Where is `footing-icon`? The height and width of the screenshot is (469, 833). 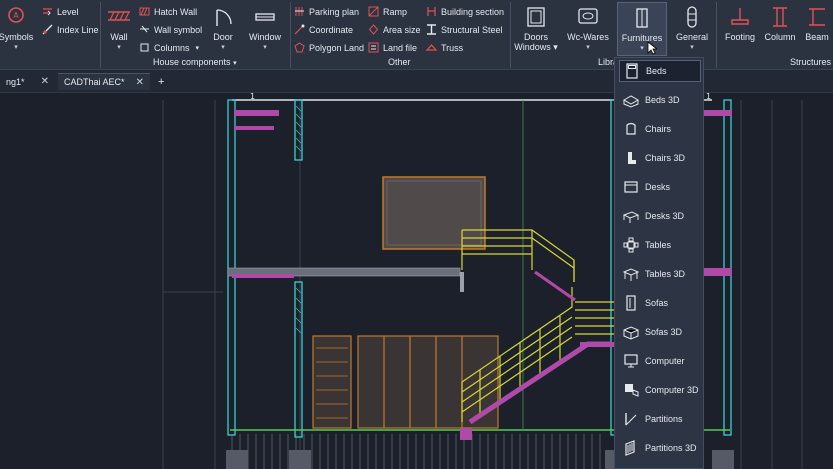 footing-icon is located at coordinates (740, 16).